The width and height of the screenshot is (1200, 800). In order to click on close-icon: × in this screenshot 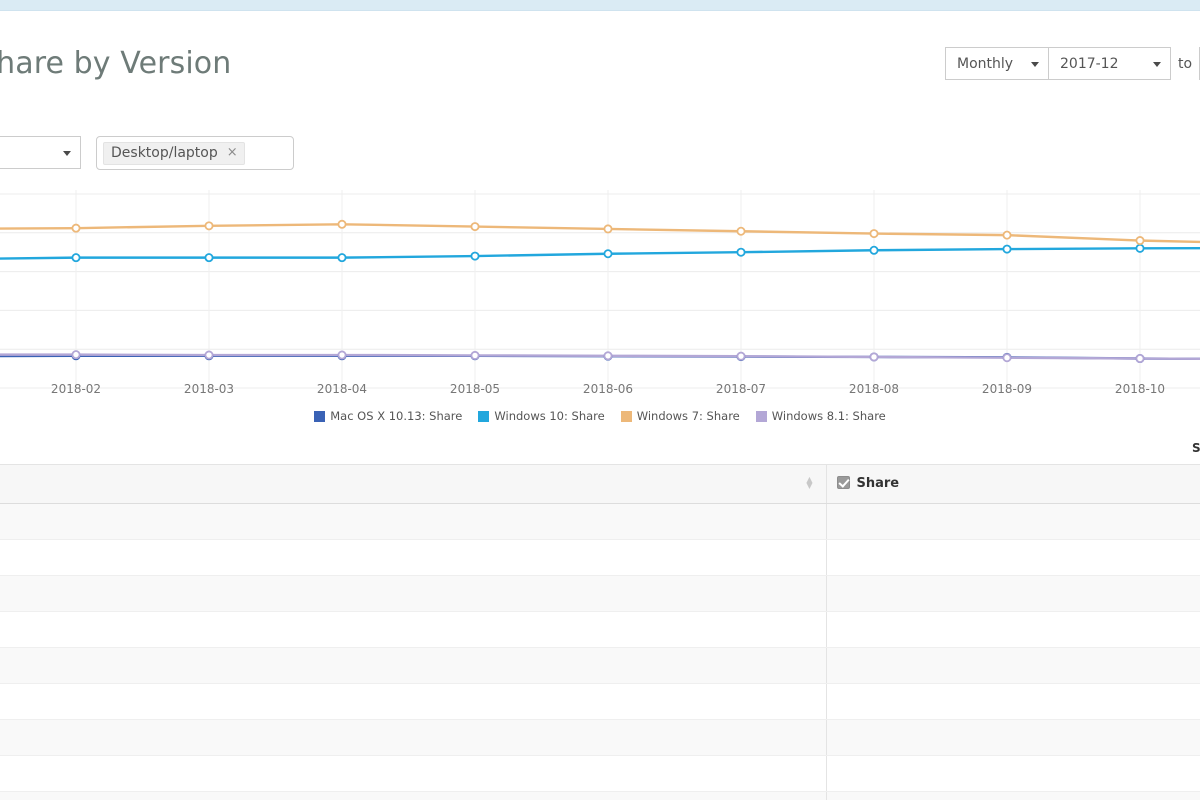, I will do `click(232, 152)`.